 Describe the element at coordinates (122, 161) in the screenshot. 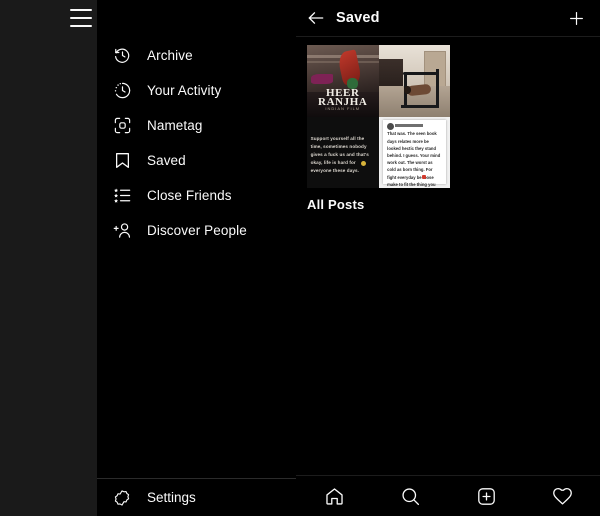

I see `bookmark-icon` at that location.